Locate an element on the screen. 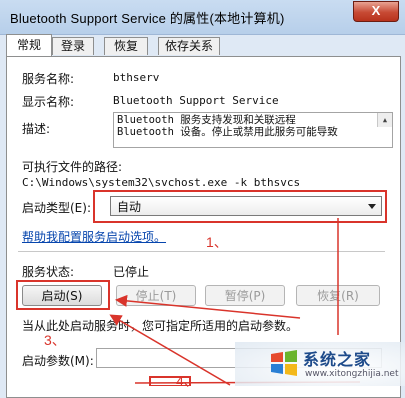  description-line: Bluetooth 服务支持发现和关联远程 is located at coordinates (206, 120).